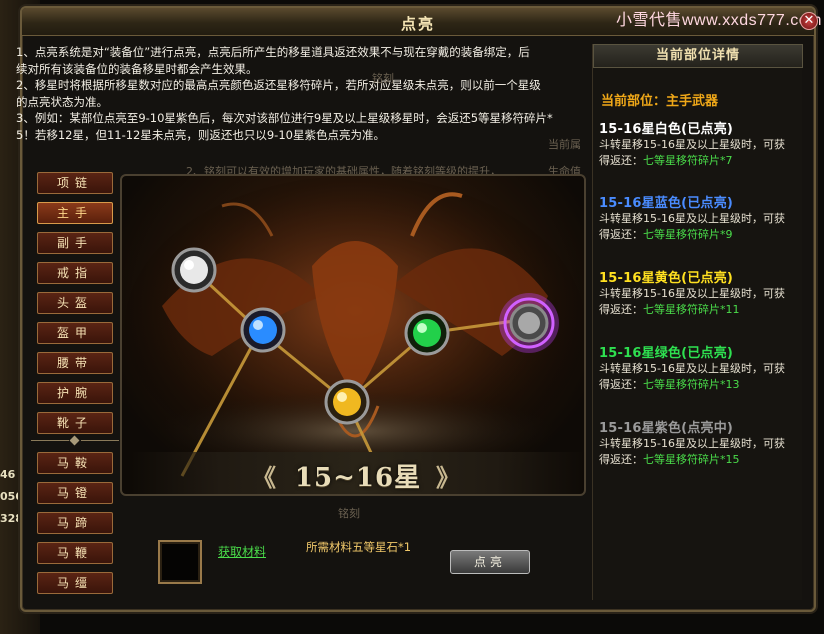 The height and width of the screenshot is (634, 824). Describe the element at coordinates (688, 234) in the screenshot. I see `tier-reward: 七等星移符碎片*9` at that location.